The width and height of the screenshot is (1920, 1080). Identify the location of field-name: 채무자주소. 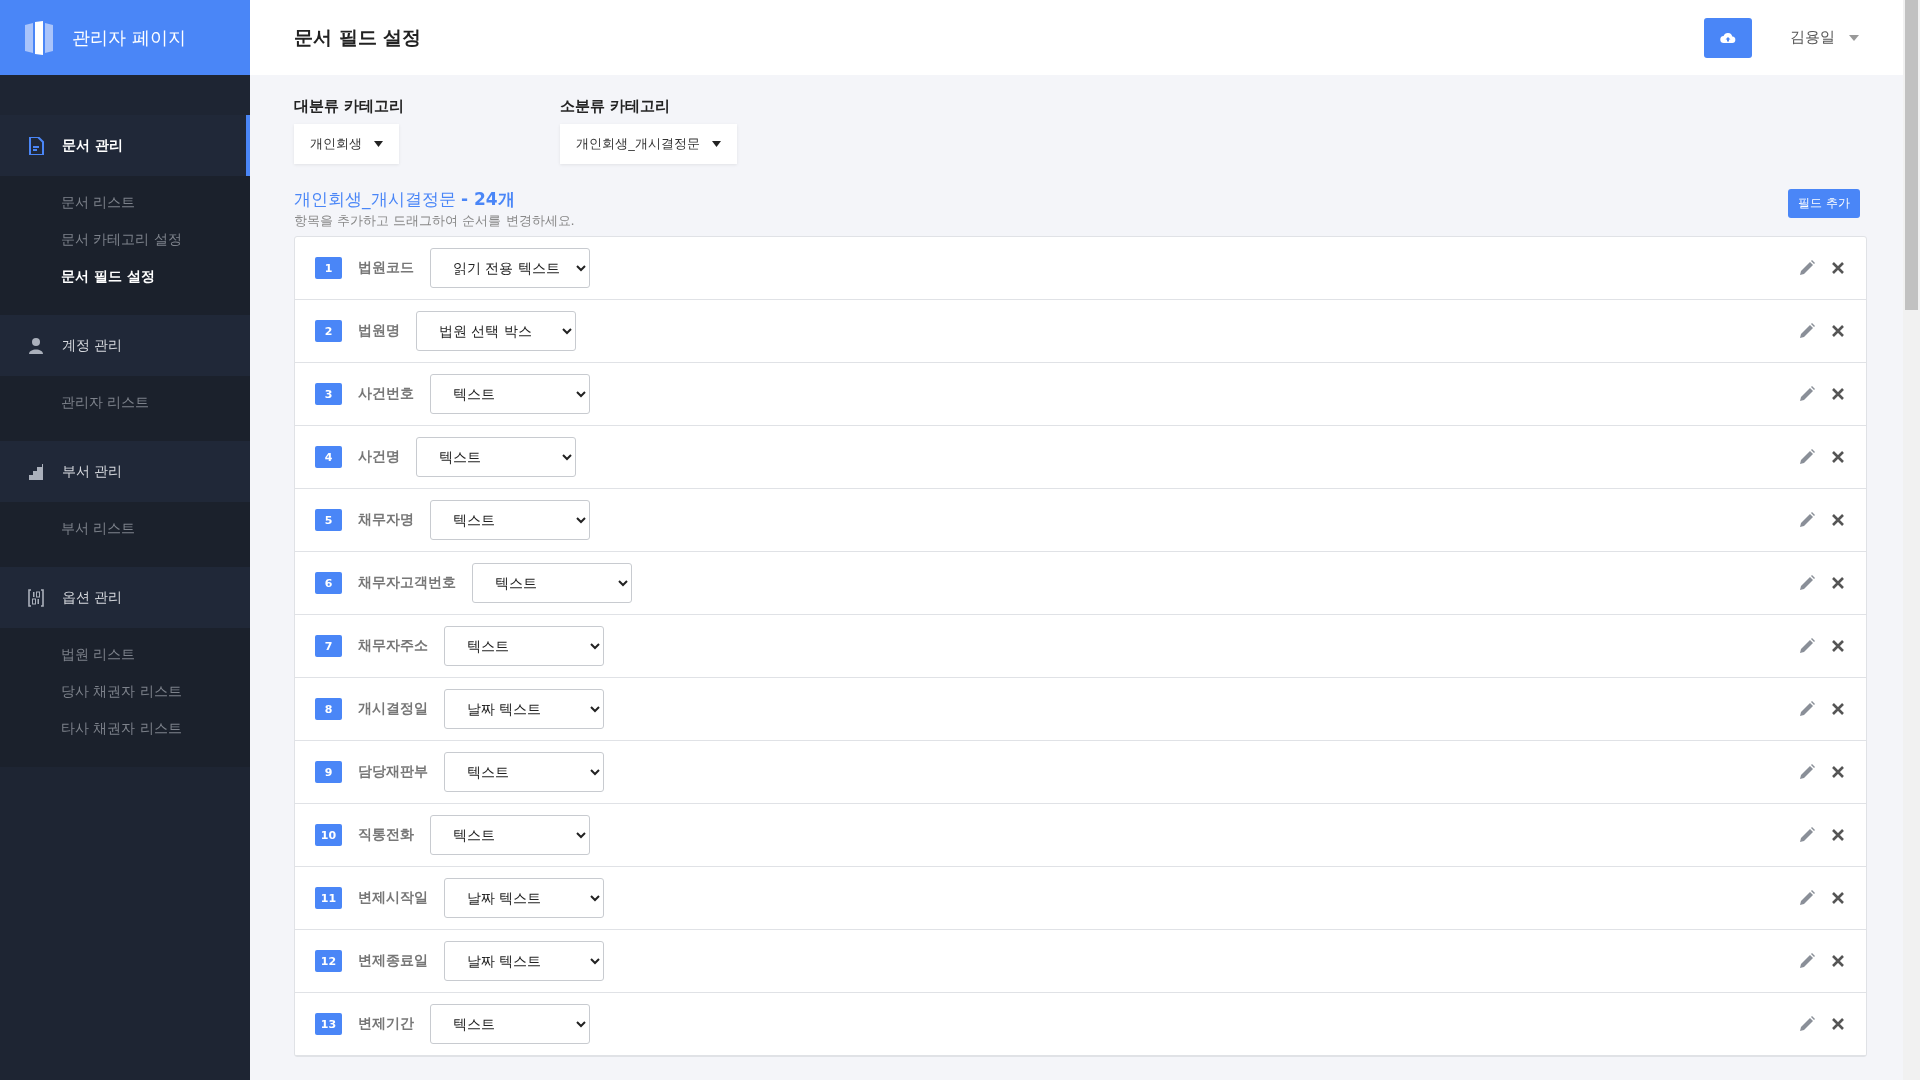
(393, 646).